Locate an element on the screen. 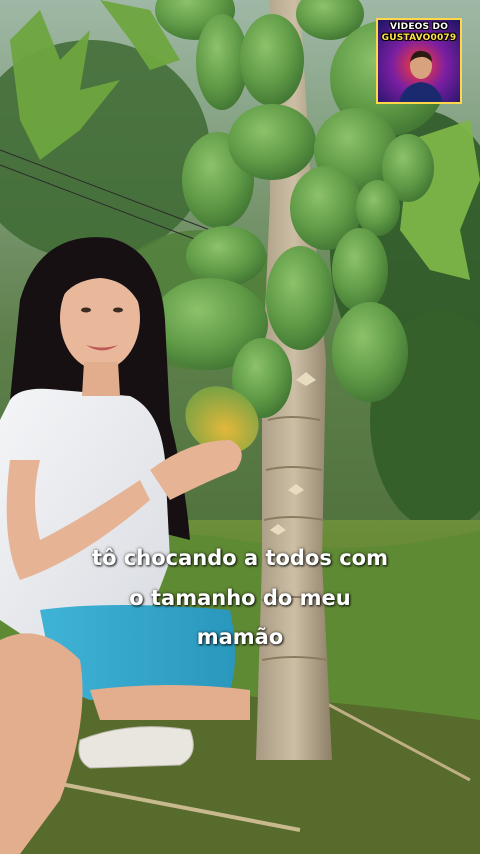 This screenshot has height=854, width=480. caption-line-2: o tamanho do meu is located at coordinates (240, 598).